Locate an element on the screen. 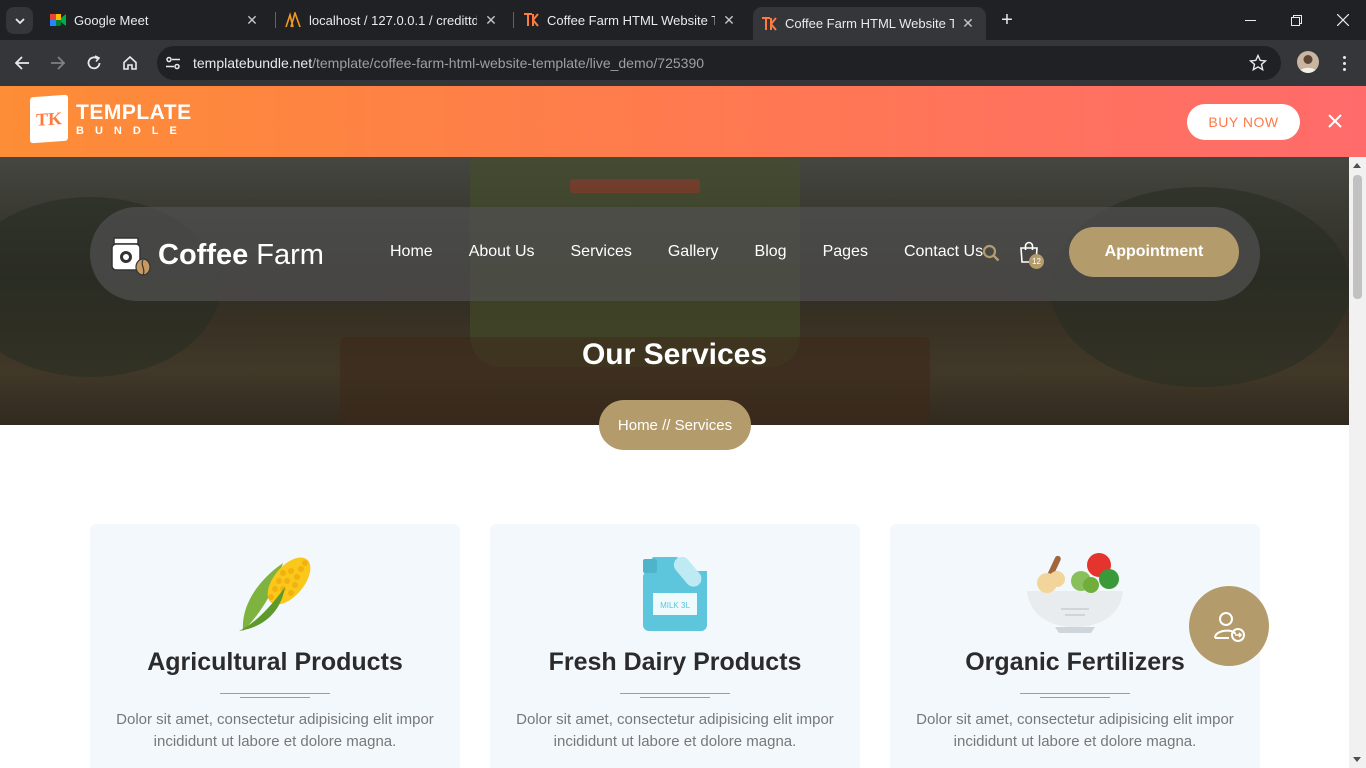 The height and width of the screenshot is (768, 1366). coffee-jar-icon is located at coordinates (131, 256).